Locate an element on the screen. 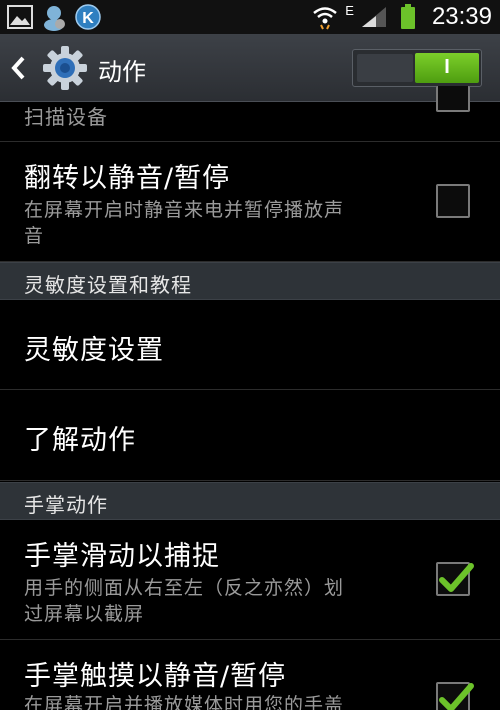  k-app-icon: K is located at coordinates (88, 17).